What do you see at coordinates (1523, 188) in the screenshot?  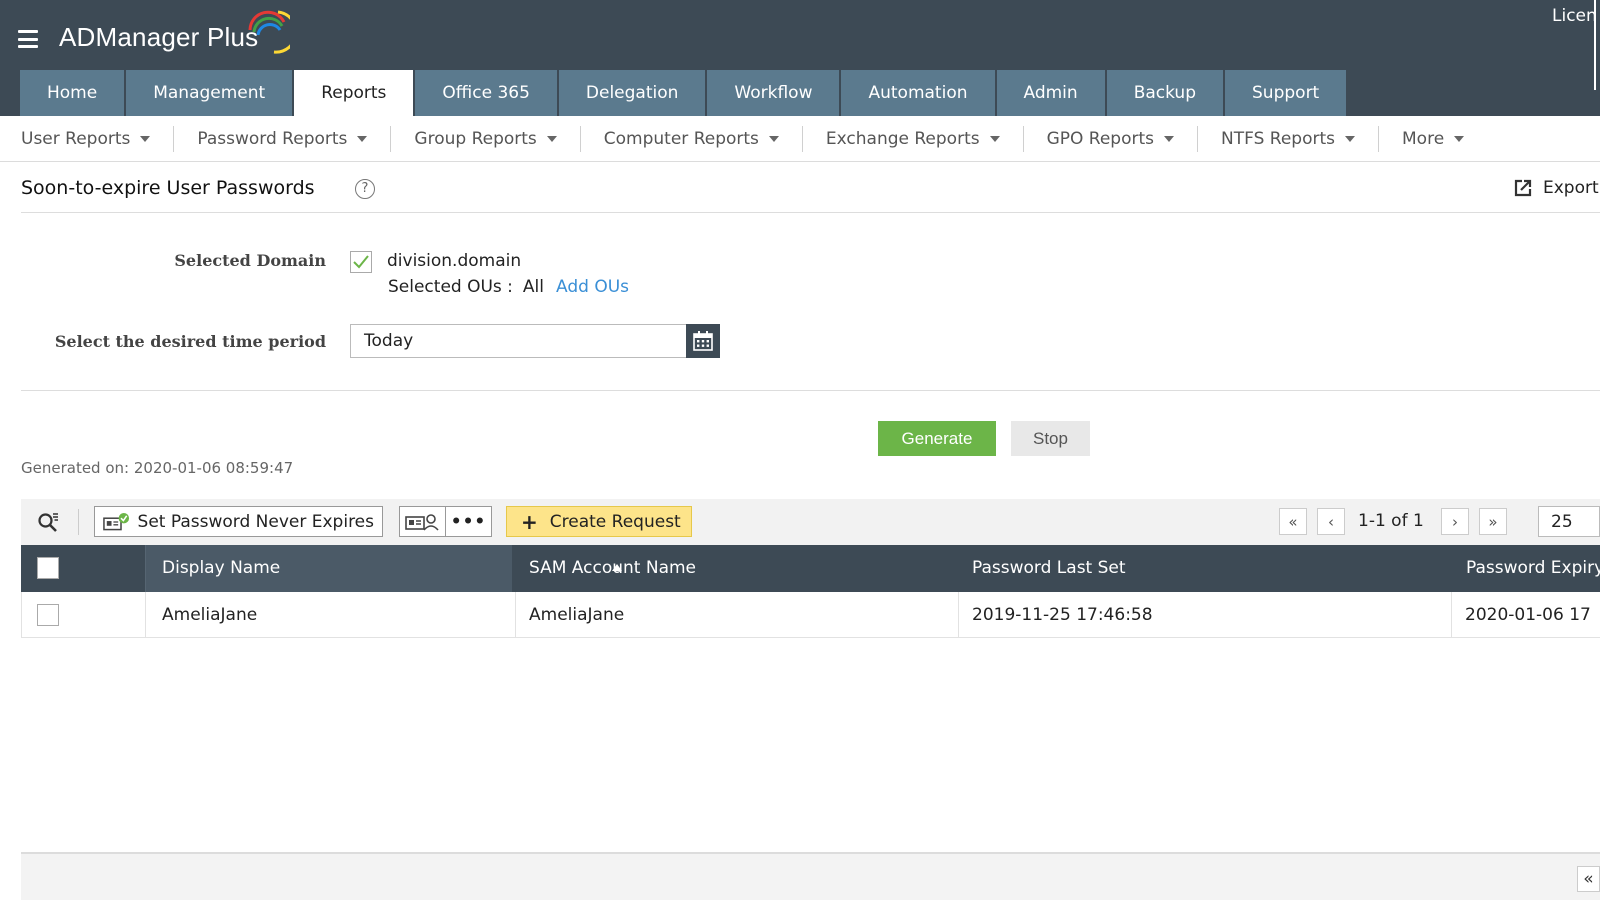 I see `export-icon` at bounding box center [1523, 188].